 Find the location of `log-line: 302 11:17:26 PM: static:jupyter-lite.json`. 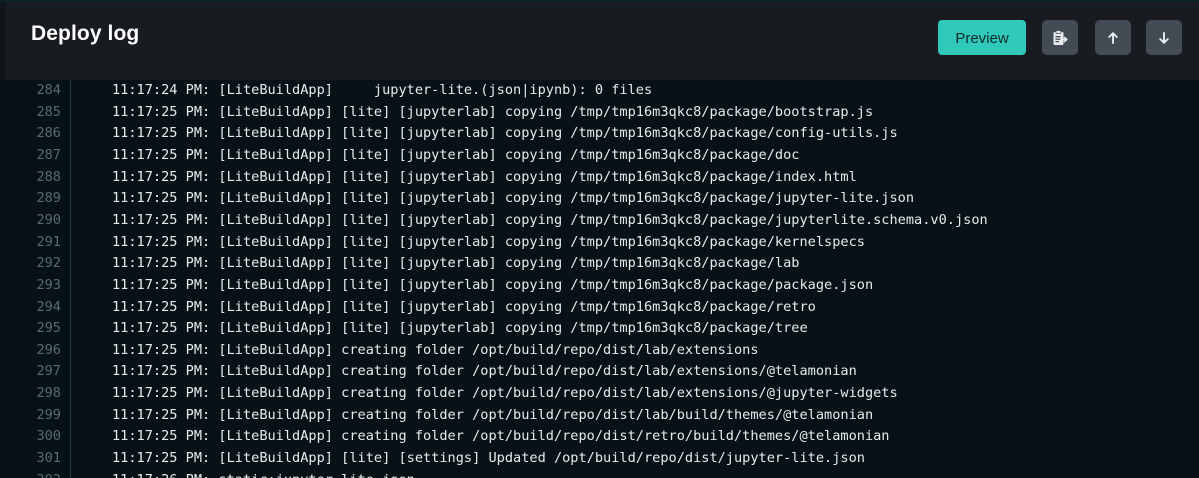

log-line: 302 11:17:26 PM: static:jupyter-lite.json is located at coordinates (599, 475).